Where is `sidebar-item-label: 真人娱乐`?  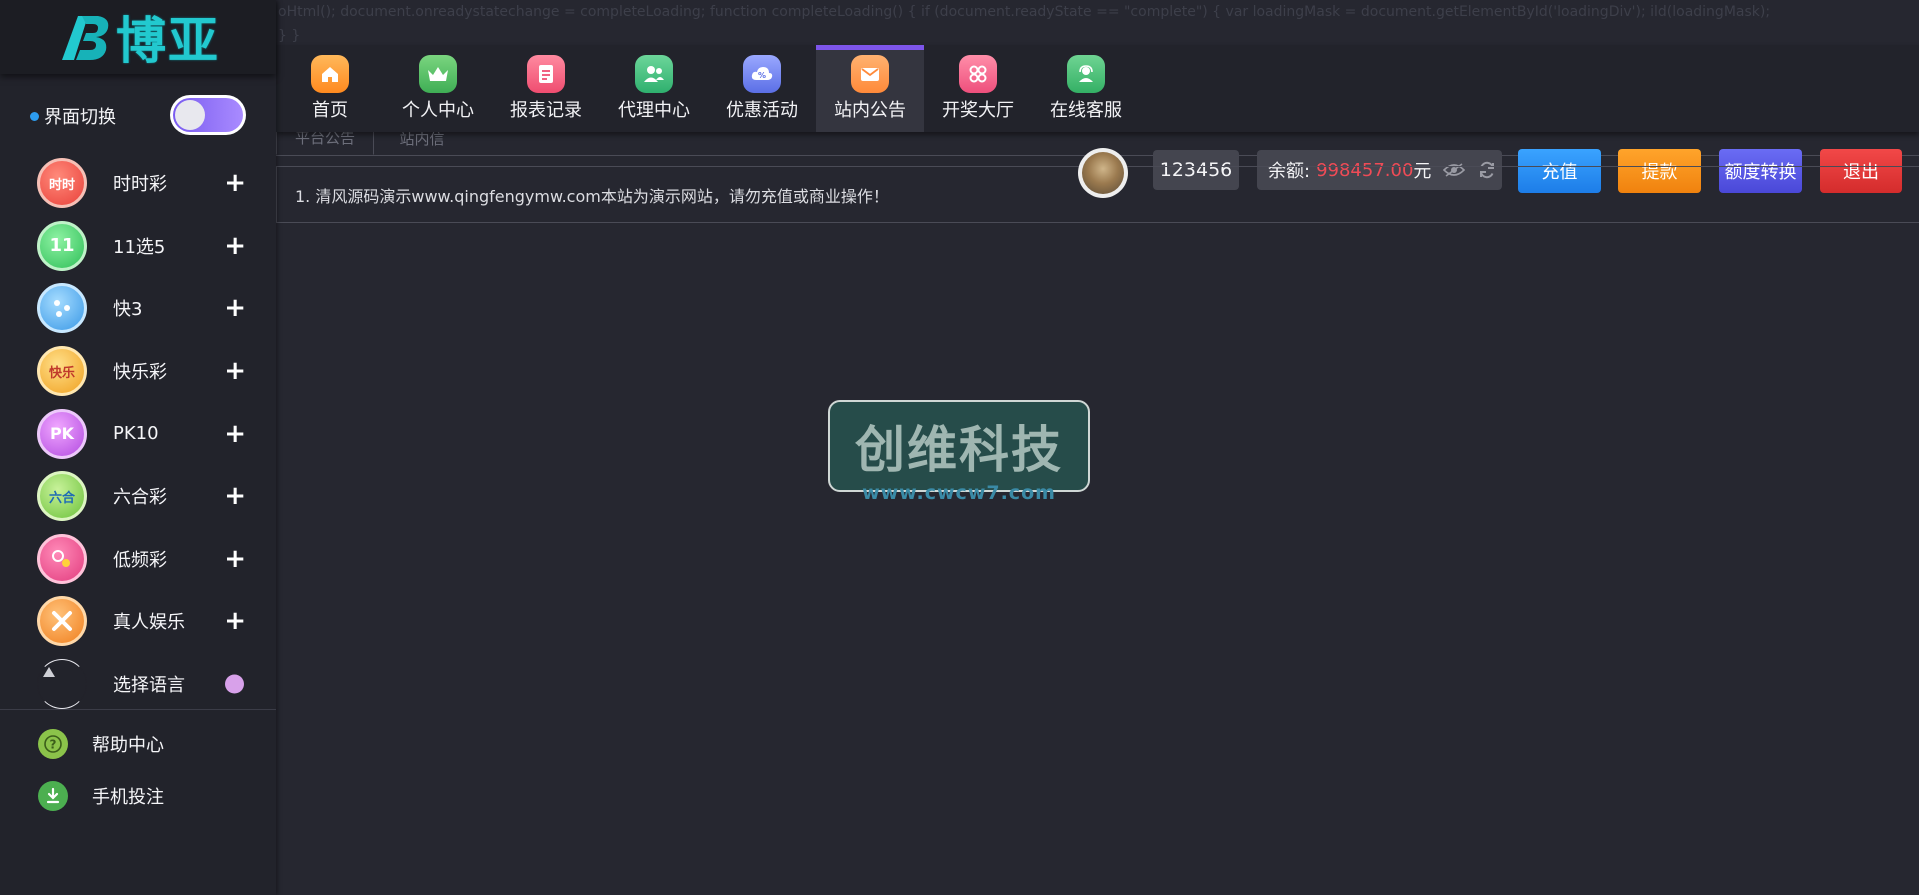
sidebar-item-label: 真人娱乐 is located at coordinates (149, 623).